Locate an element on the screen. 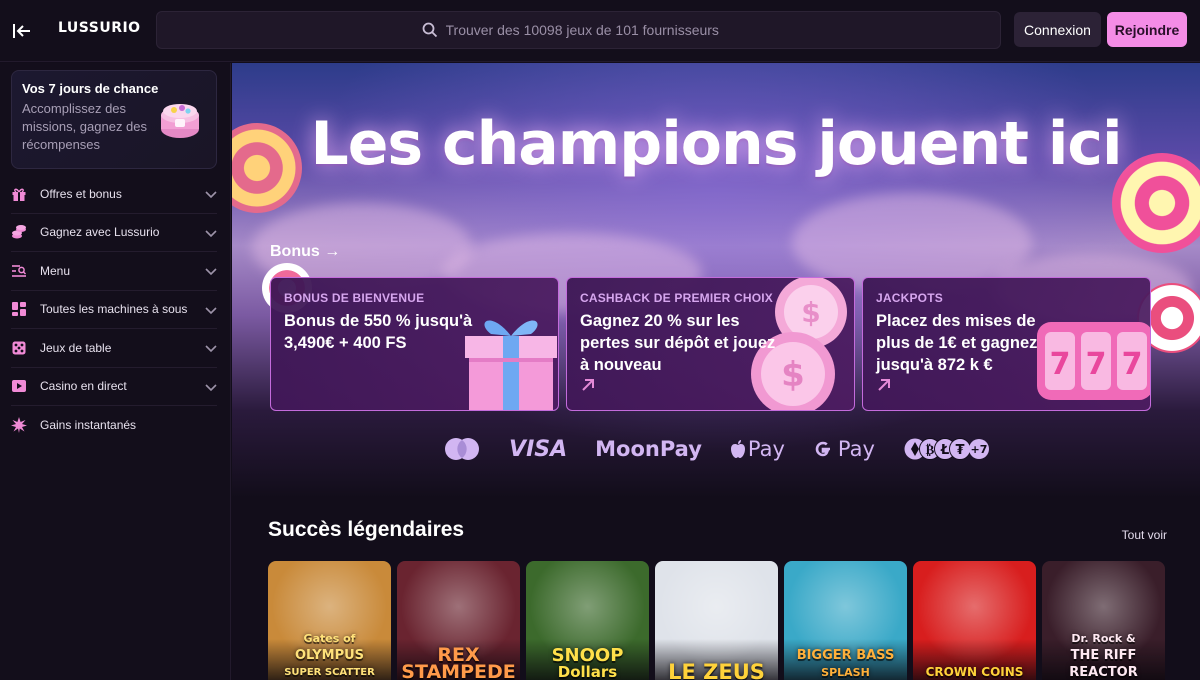 The width and height of the screenshot is (1200, 680). moonpay-logo: MoonPay is located at coordinates (648, 449).